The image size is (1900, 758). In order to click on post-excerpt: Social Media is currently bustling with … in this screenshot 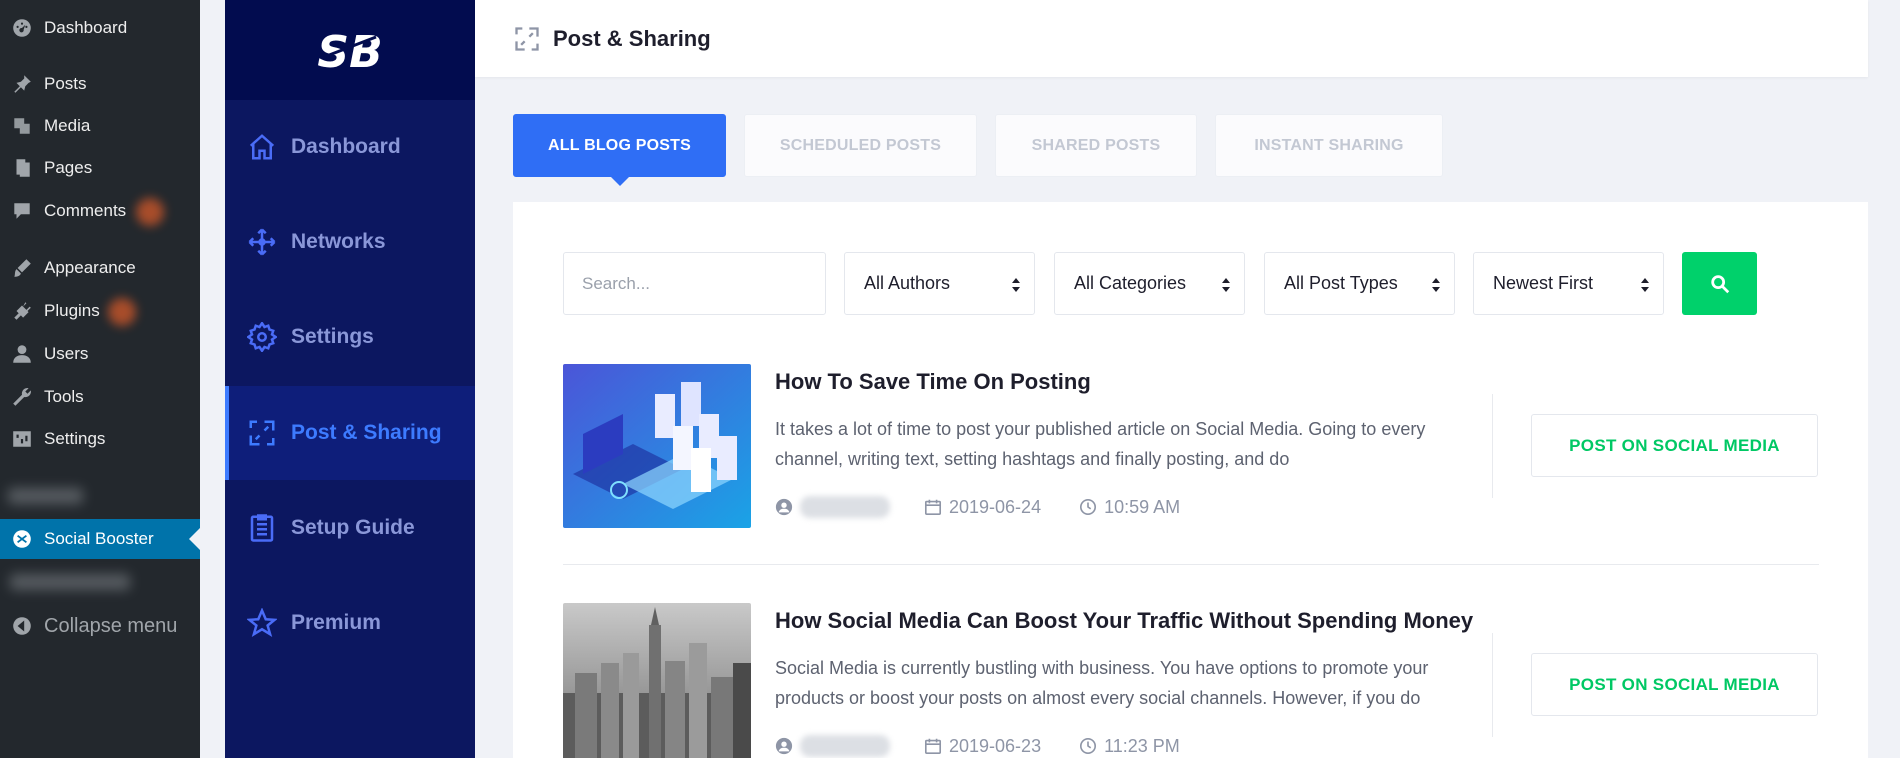, I will do `click(1102, 683)`.